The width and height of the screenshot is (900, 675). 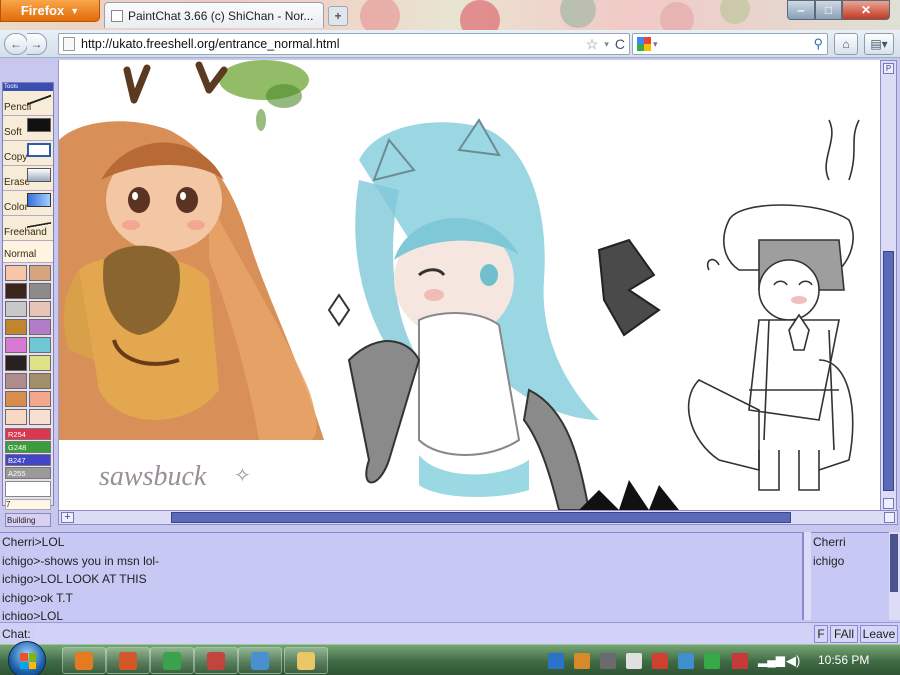 I want to click on action-center-icon, so click(x=740, y=661).